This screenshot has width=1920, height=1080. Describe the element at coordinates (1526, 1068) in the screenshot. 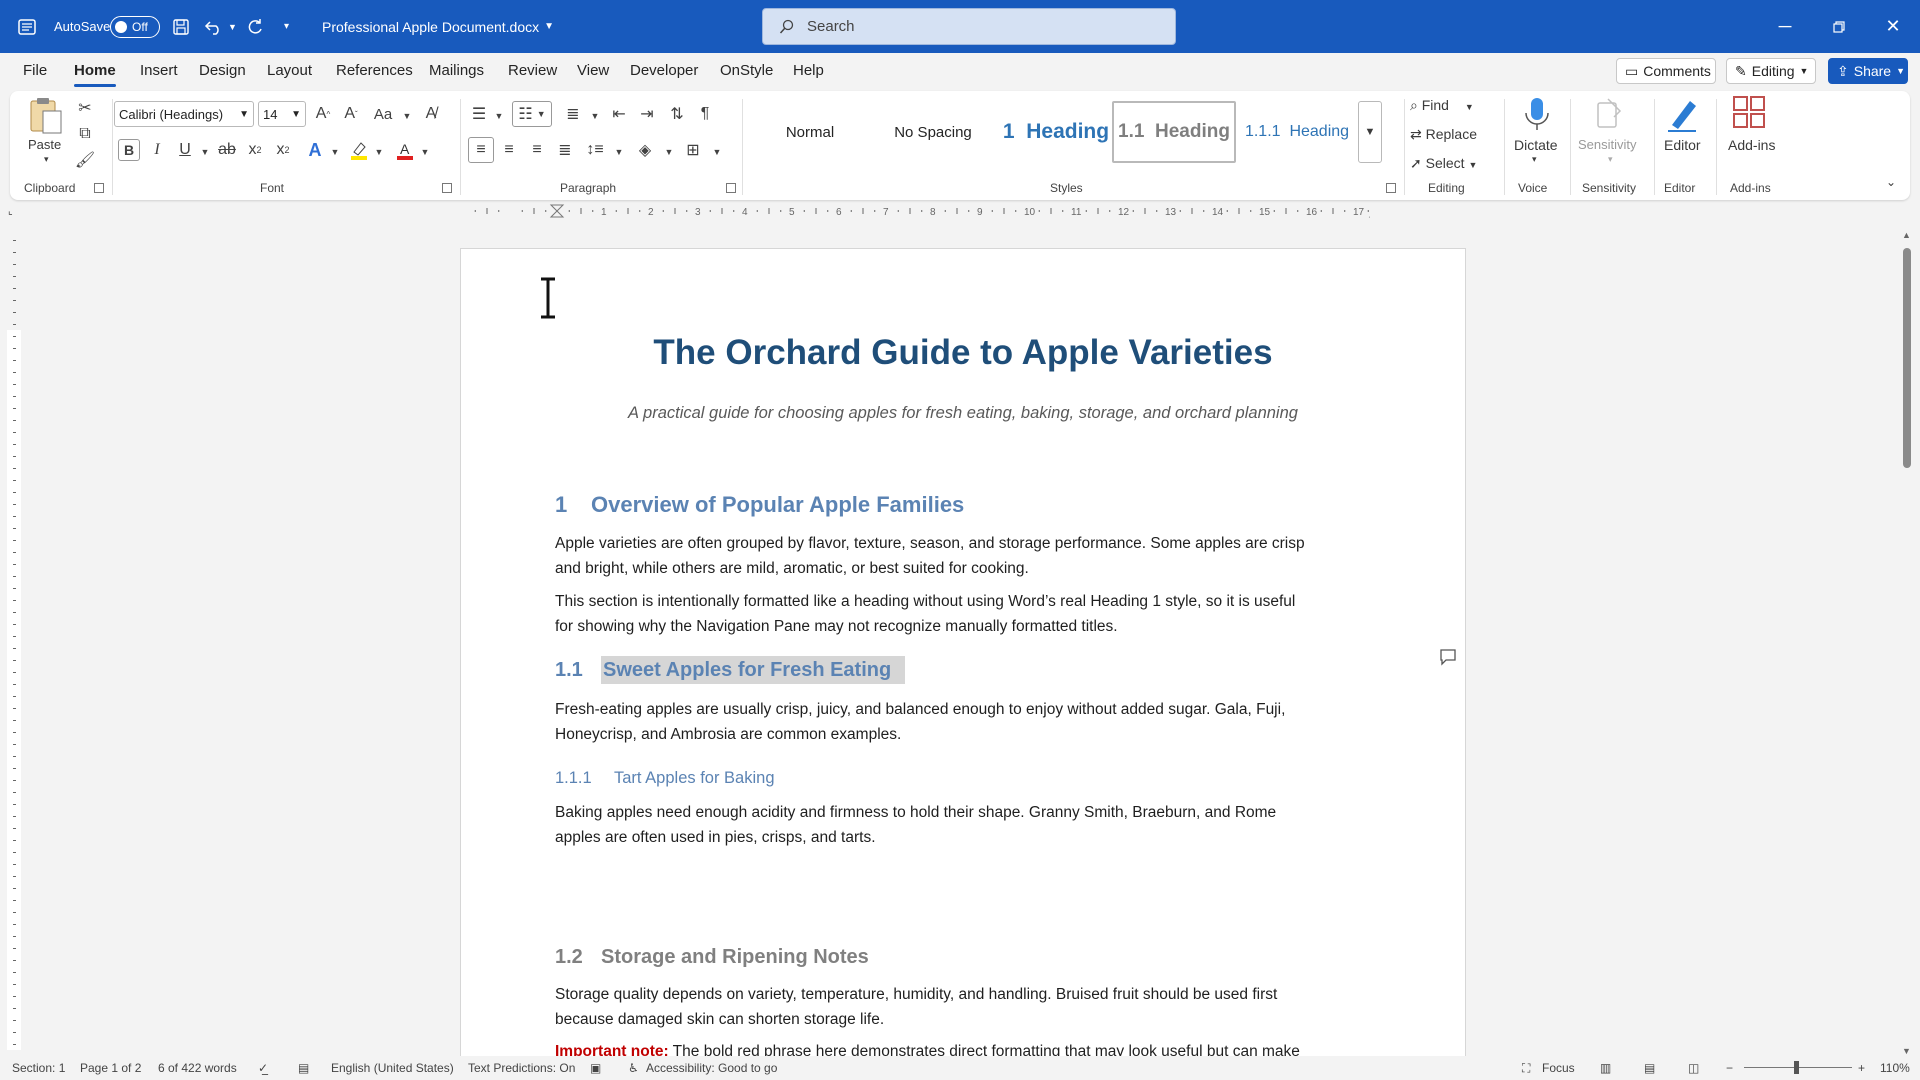

I see `focus-icon: ⛶` at that location.